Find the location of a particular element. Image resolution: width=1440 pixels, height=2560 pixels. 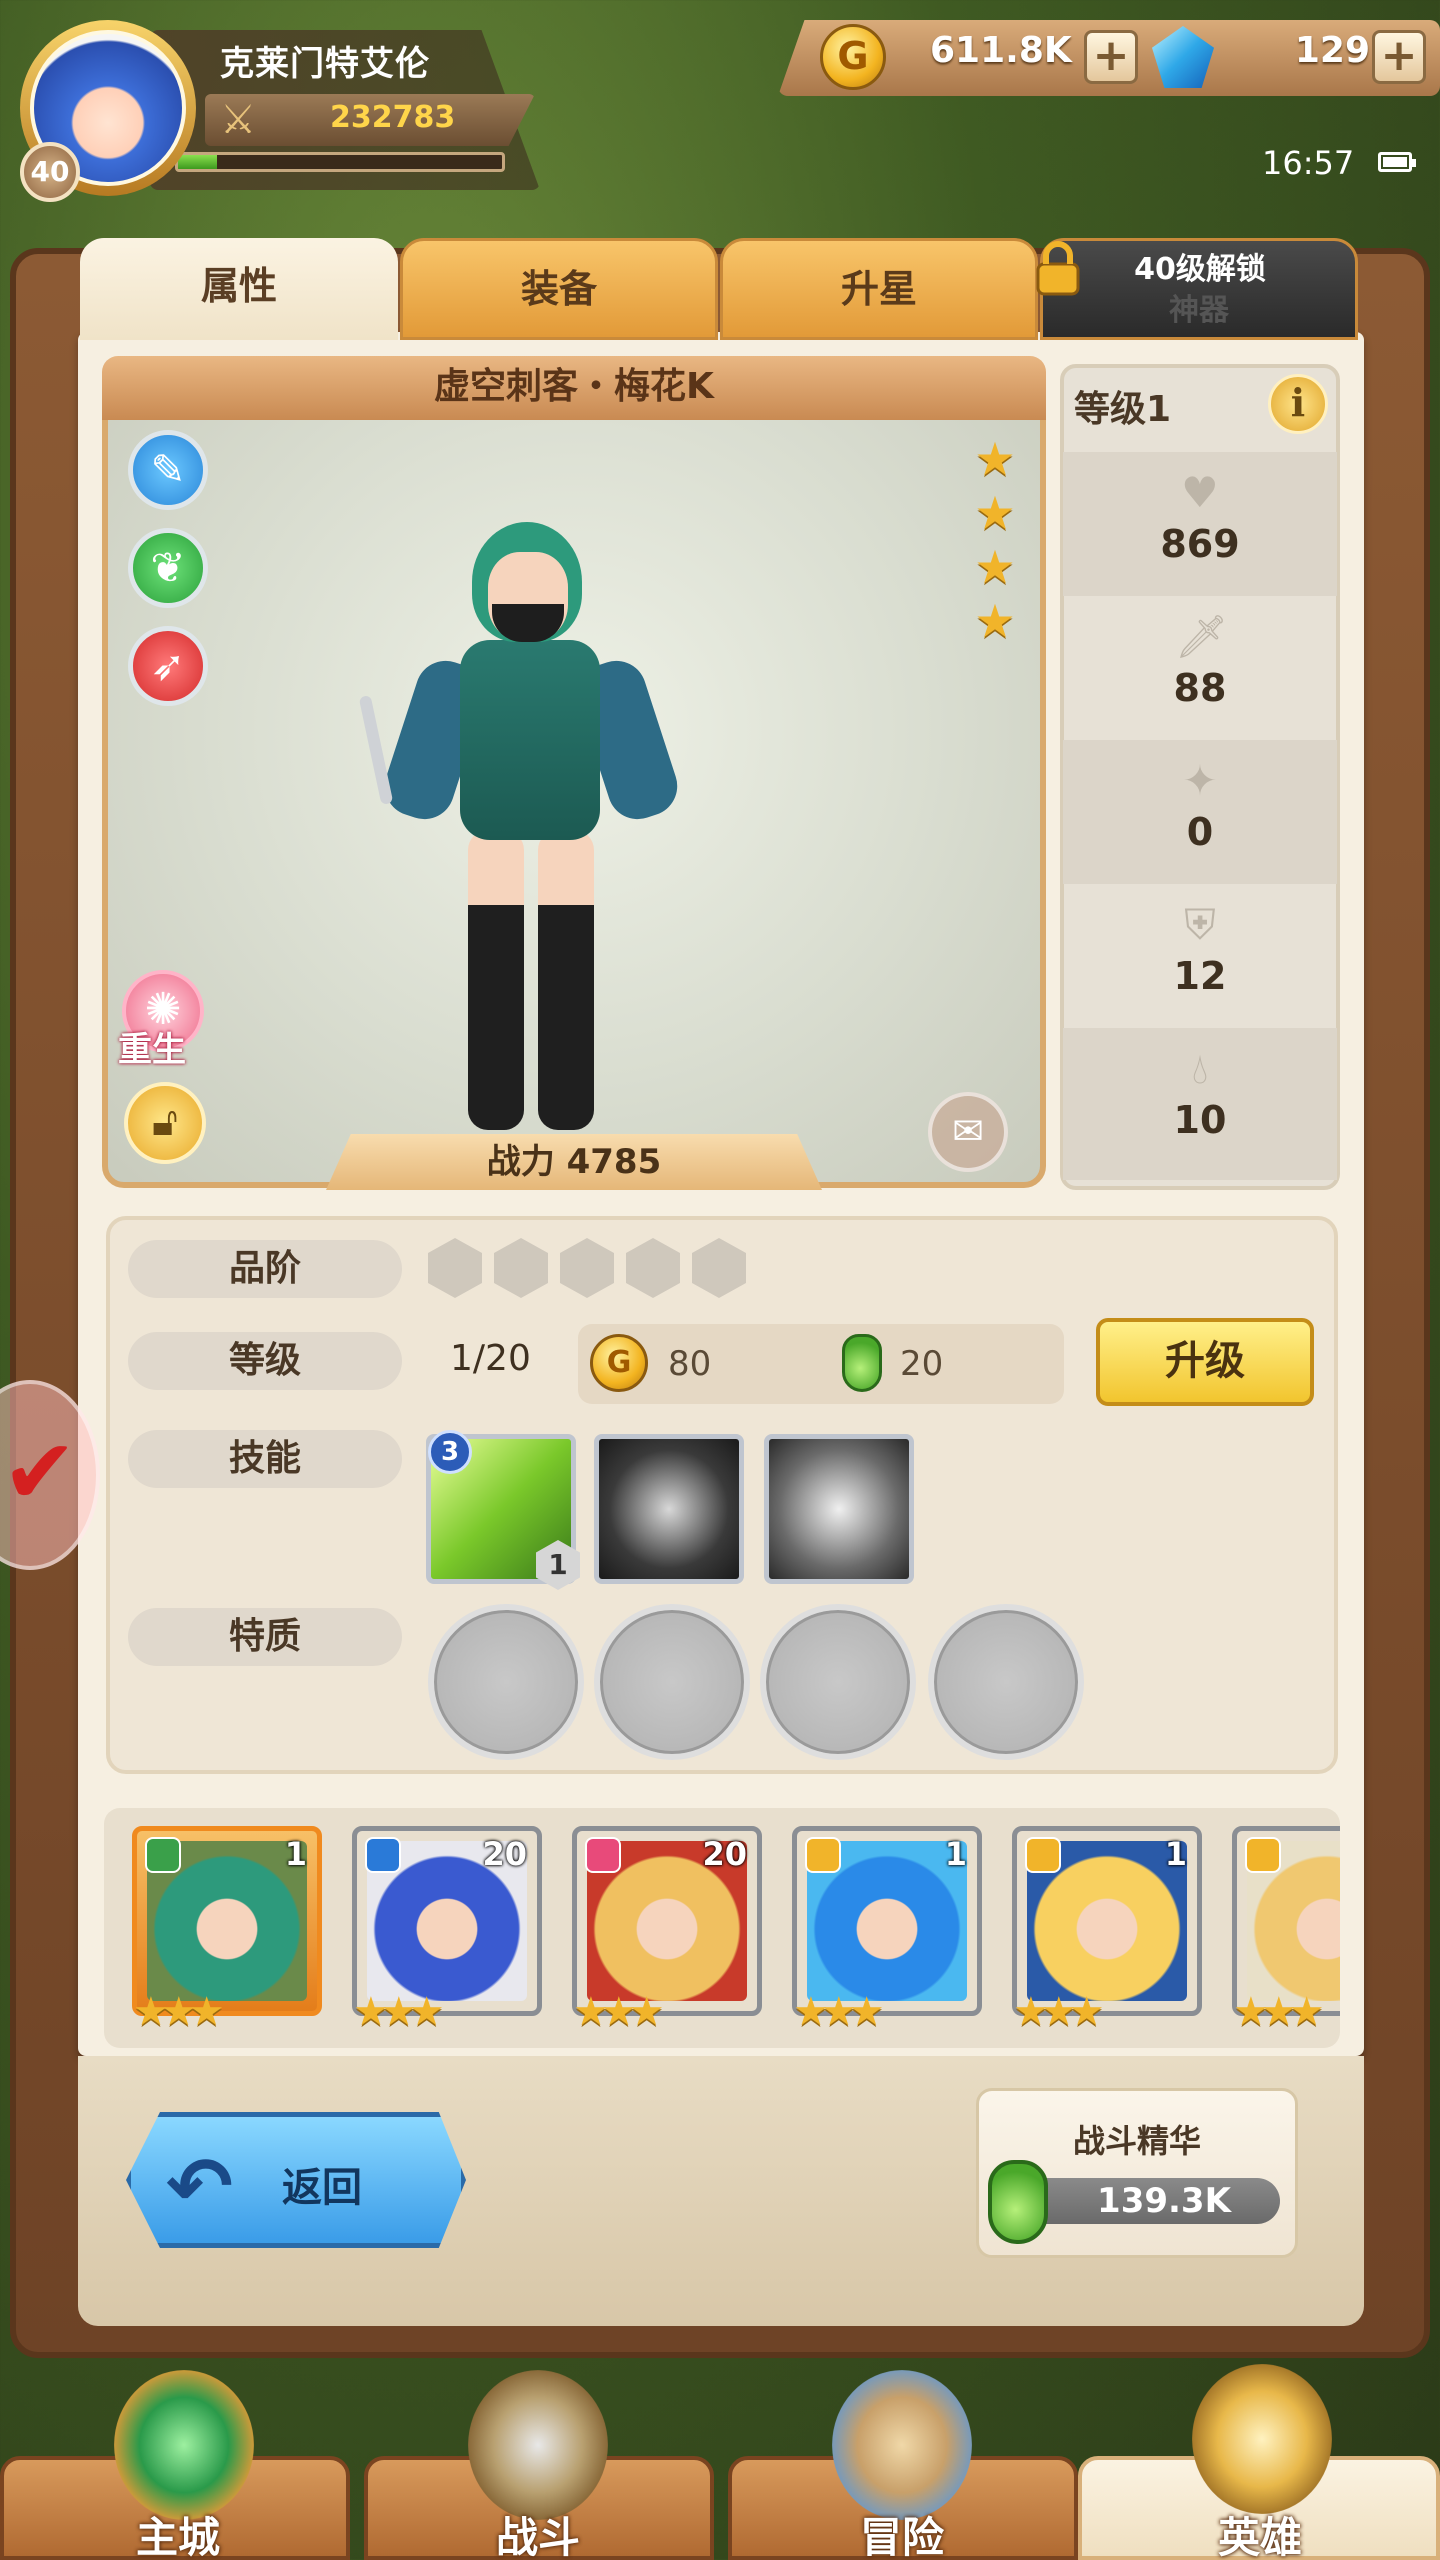

player-xp-fill is located at coordinates (197, 162).